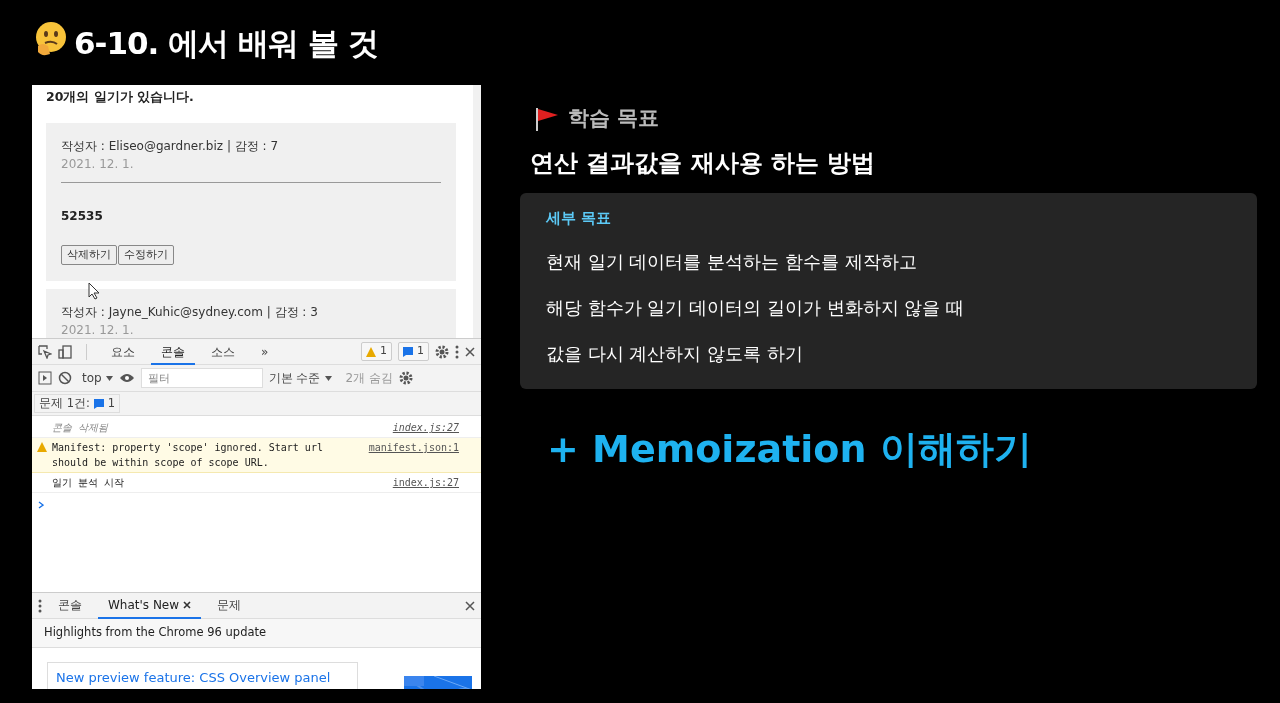 Image resolution: width=1280 pixels, height=703 pixels. I want to click on slide-title: 6-10. 에서 배워 볼 것, so click(226, 43).